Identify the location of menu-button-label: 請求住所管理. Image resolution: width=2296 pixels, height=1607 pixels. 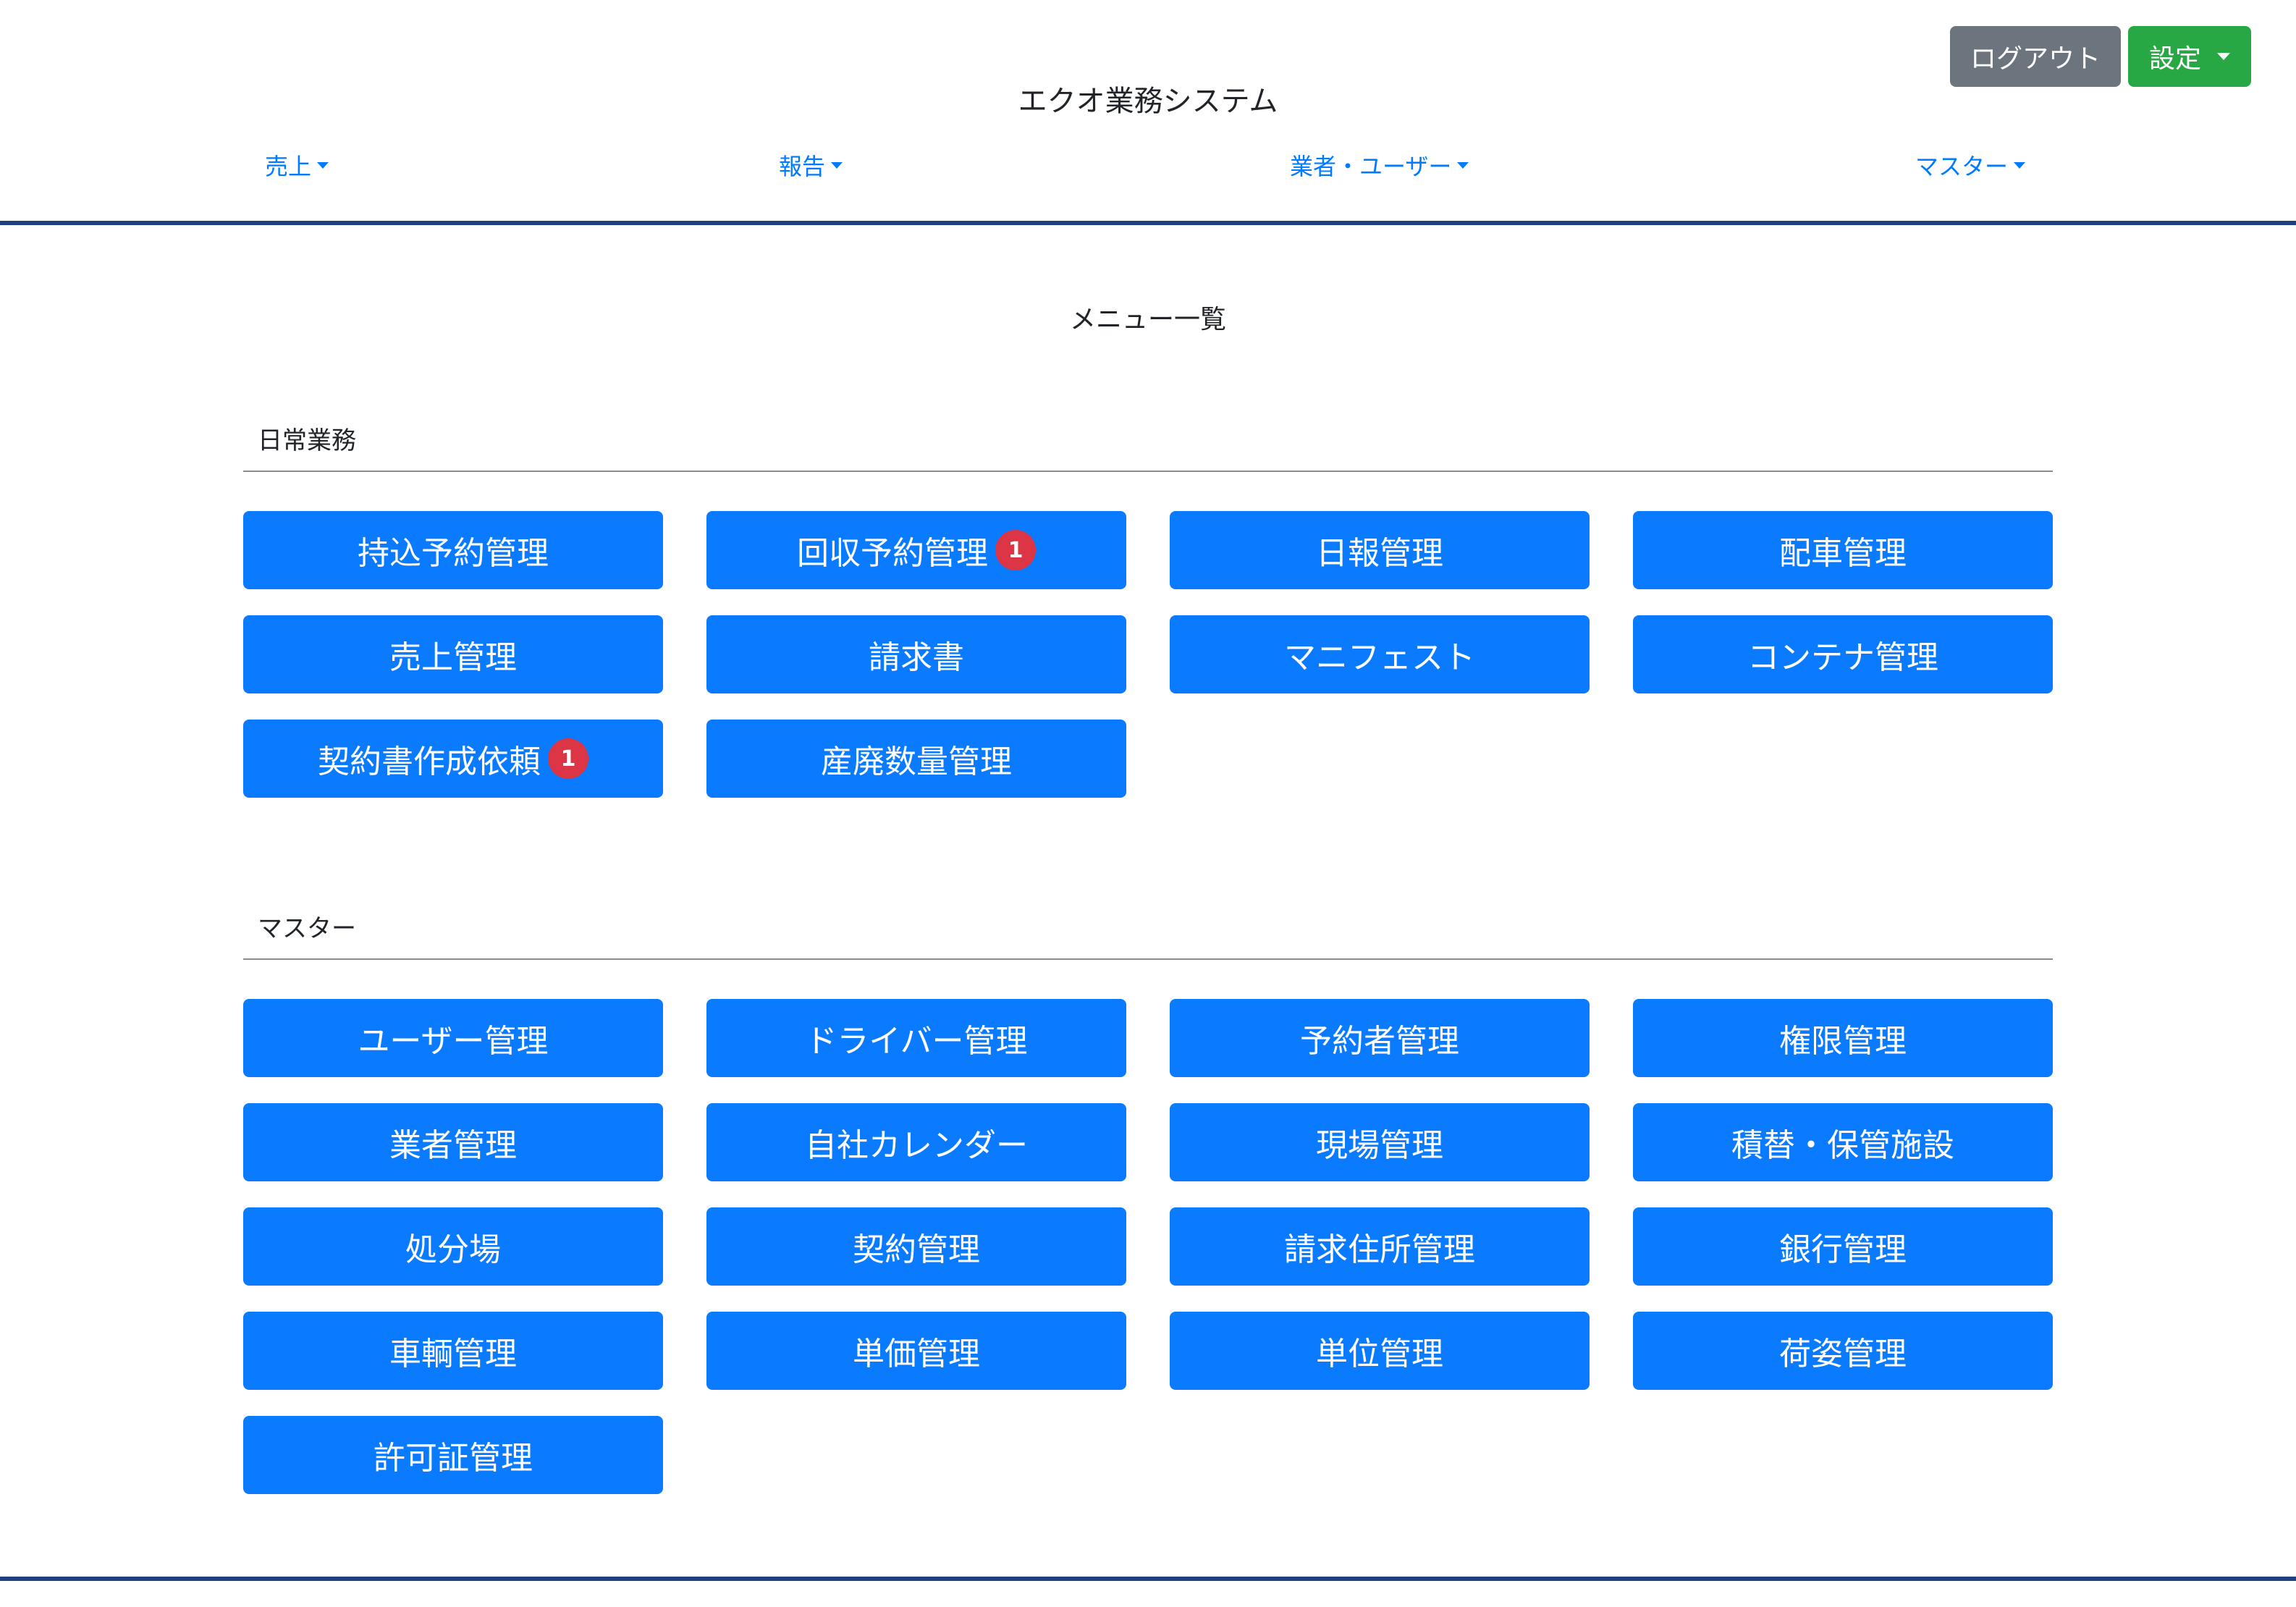
(1380, 1250).